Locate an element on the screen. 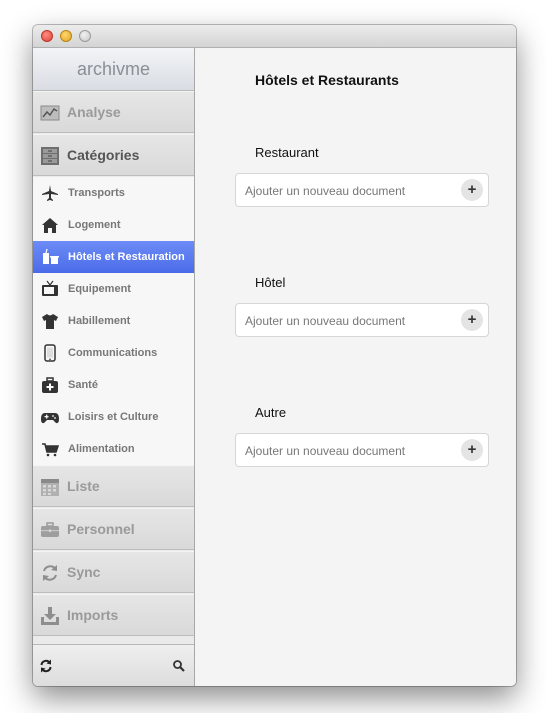 The height and width of the screenshot is (713, 546). sidebar-section-label: Catégories is located at coordinates (103, 155).